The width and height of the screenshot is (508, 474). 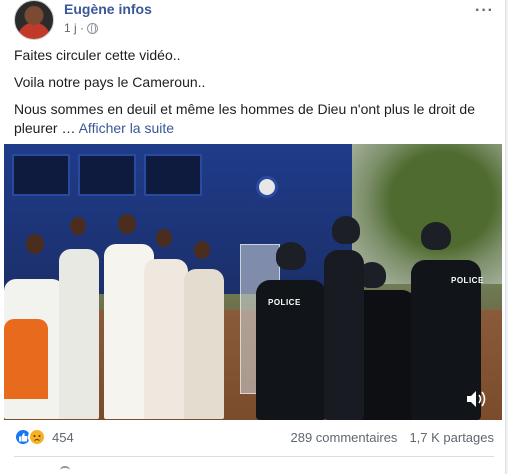 What do you see at coordinates (26, 359) in the screenshot?
I see `person-orange-shirt` at bounding box center [26, 359].